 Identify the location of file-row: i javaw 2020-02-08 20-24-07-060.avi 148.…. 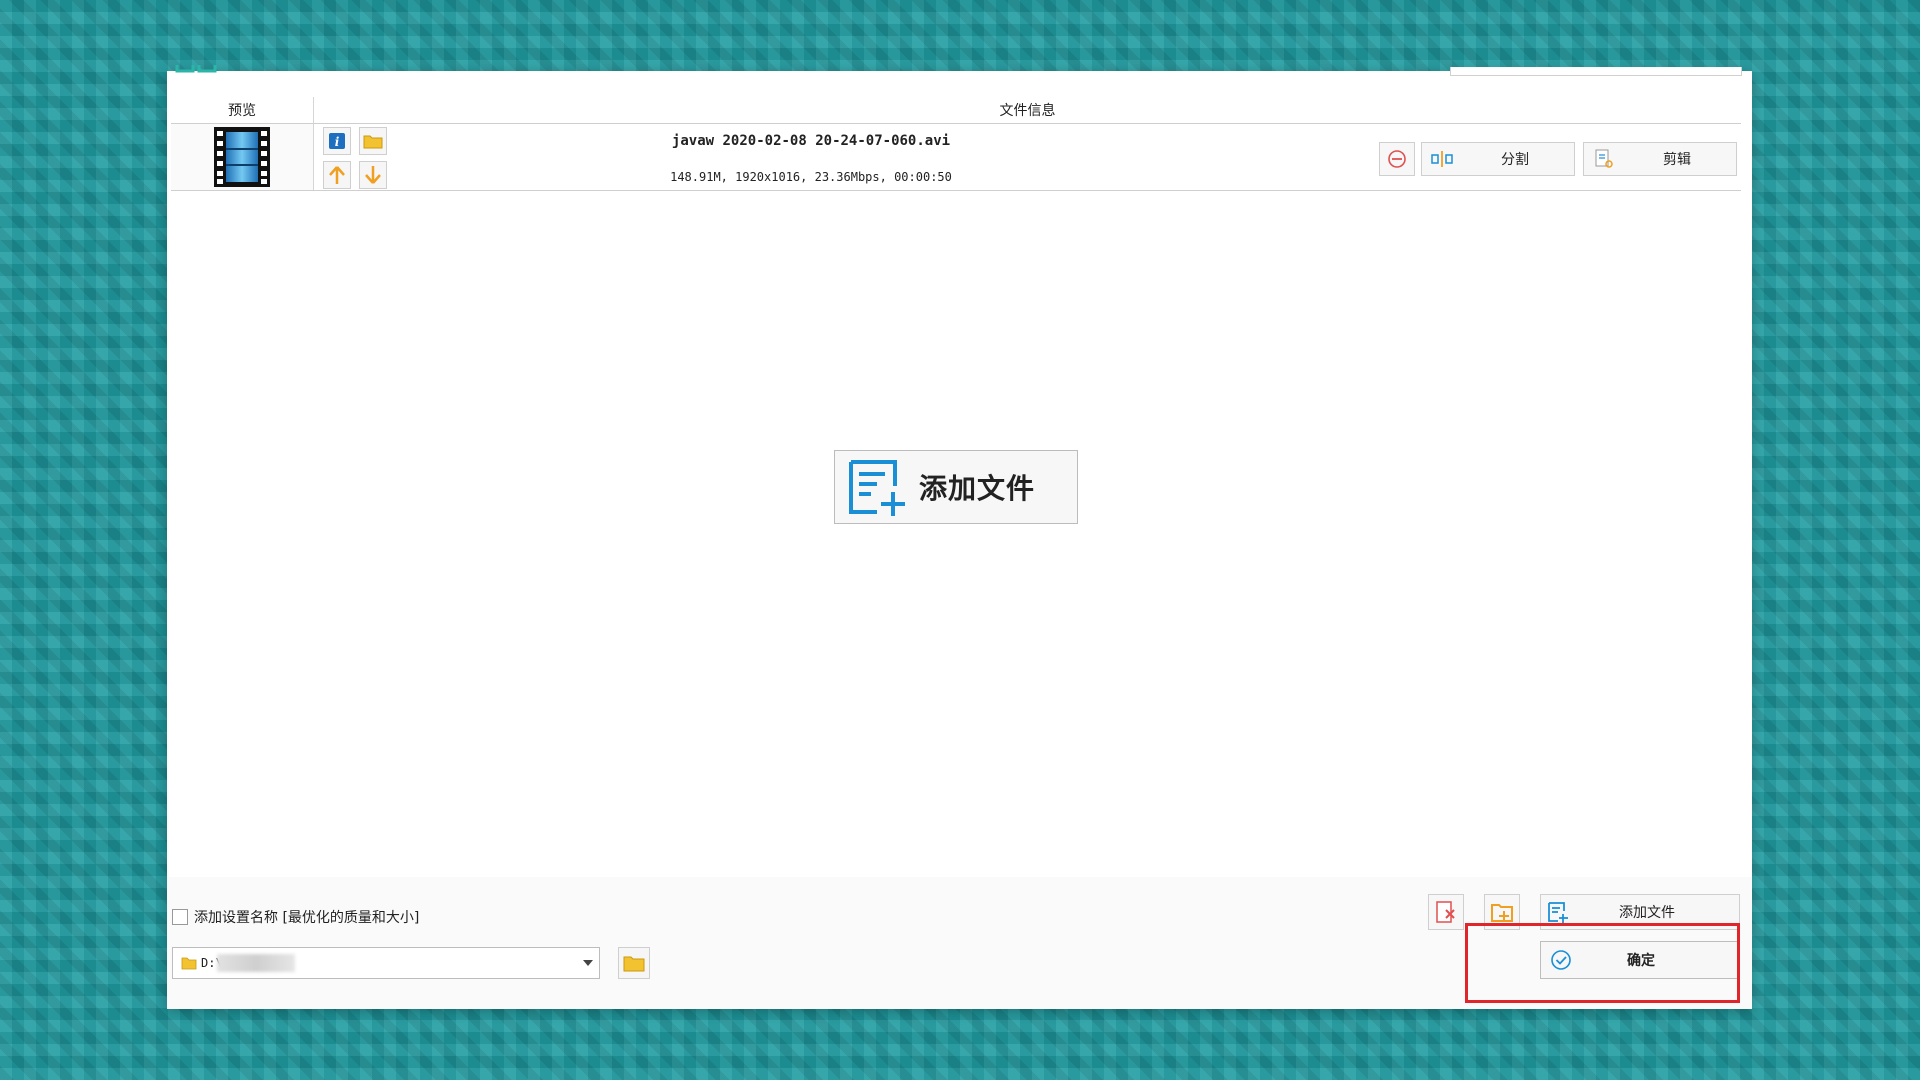
(956, 157).